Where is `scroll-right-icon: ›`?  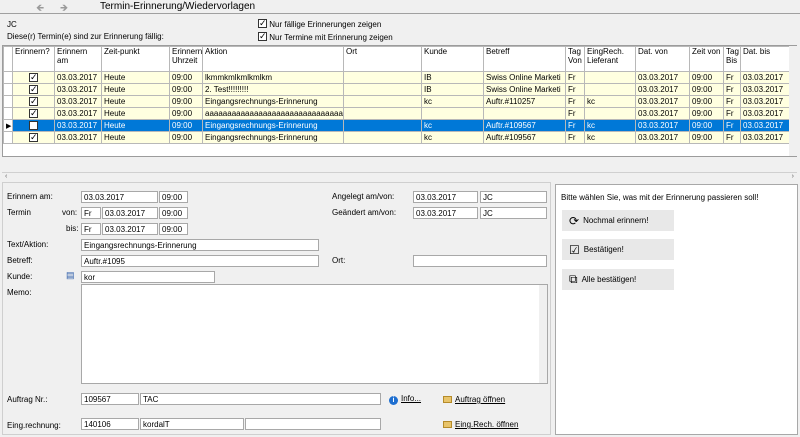 scroll-right-icon: › is located at coordinates (793, 176).